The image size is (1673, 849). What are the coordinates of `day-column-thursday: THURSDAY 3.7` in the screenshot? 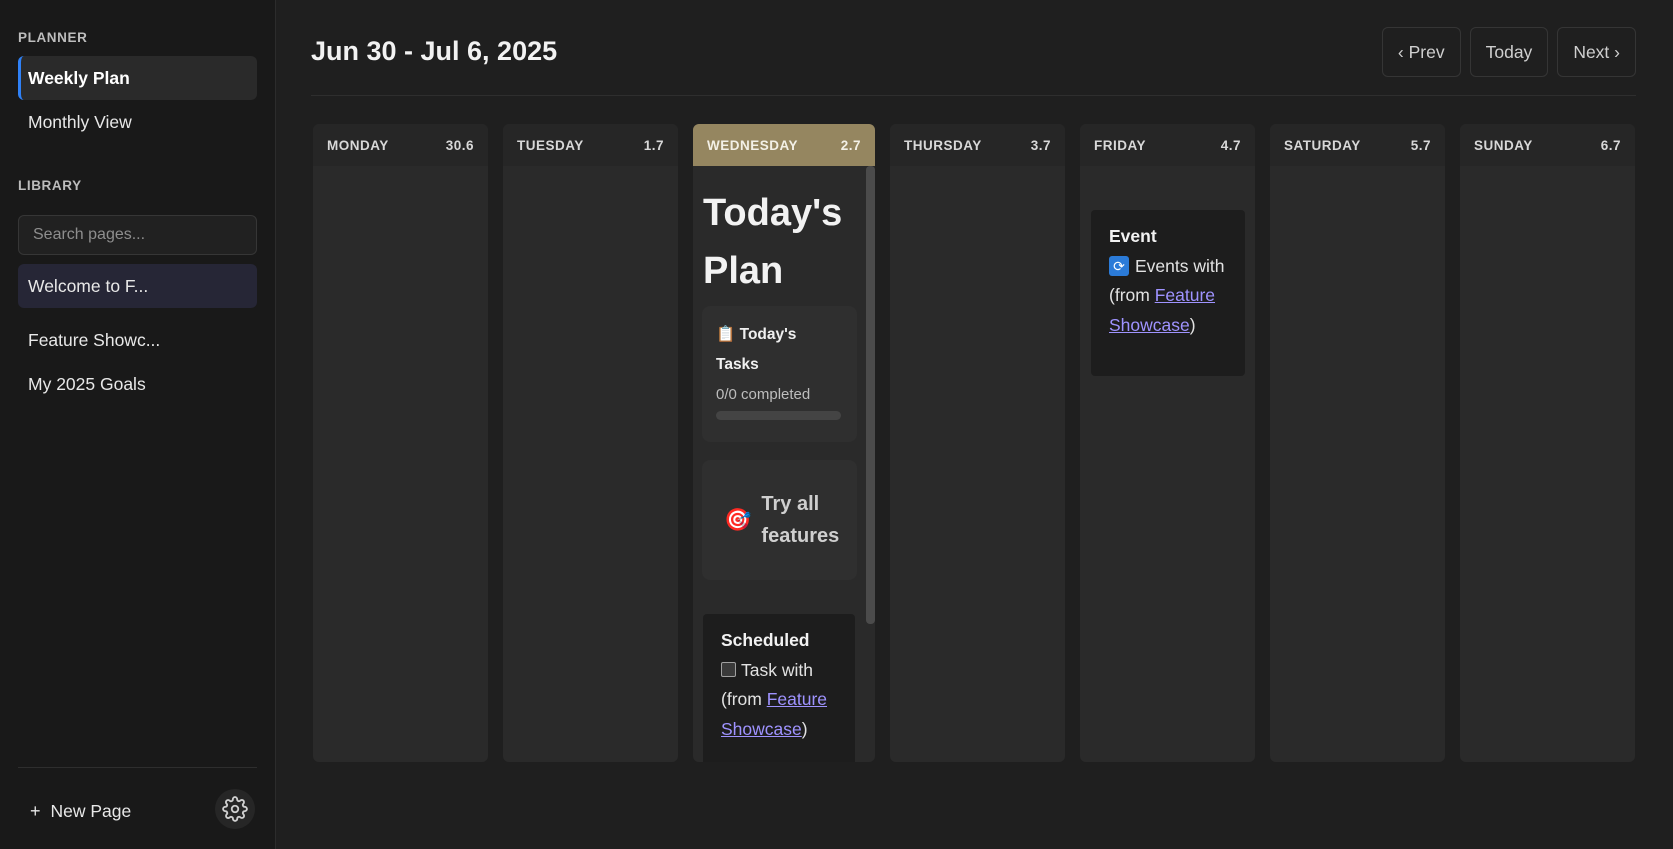 It's located at (977, 443).